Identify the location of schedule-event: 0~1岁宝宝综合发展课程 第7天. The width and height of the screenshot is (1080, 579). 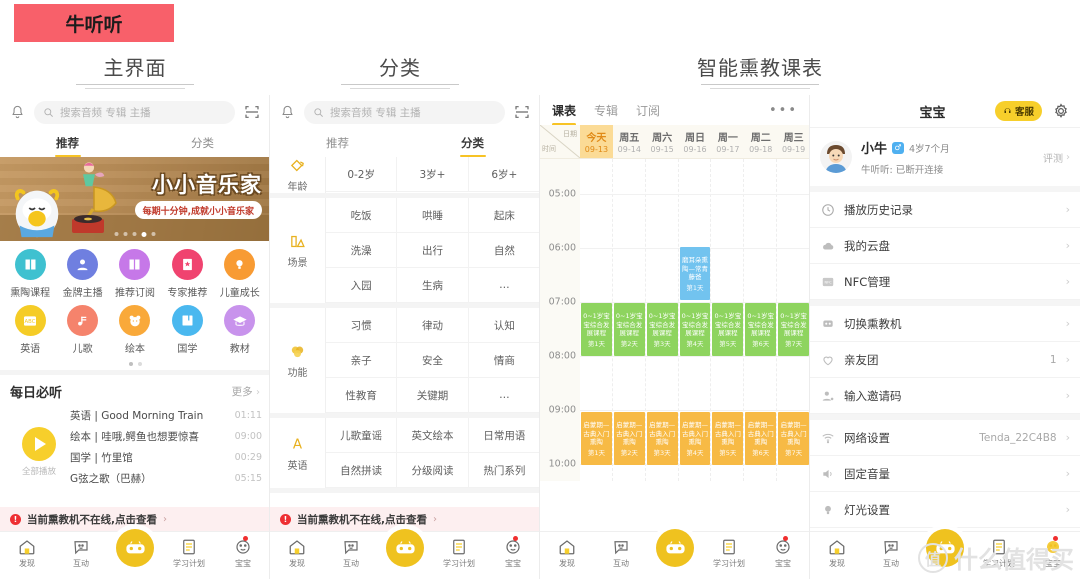
(793, 329).